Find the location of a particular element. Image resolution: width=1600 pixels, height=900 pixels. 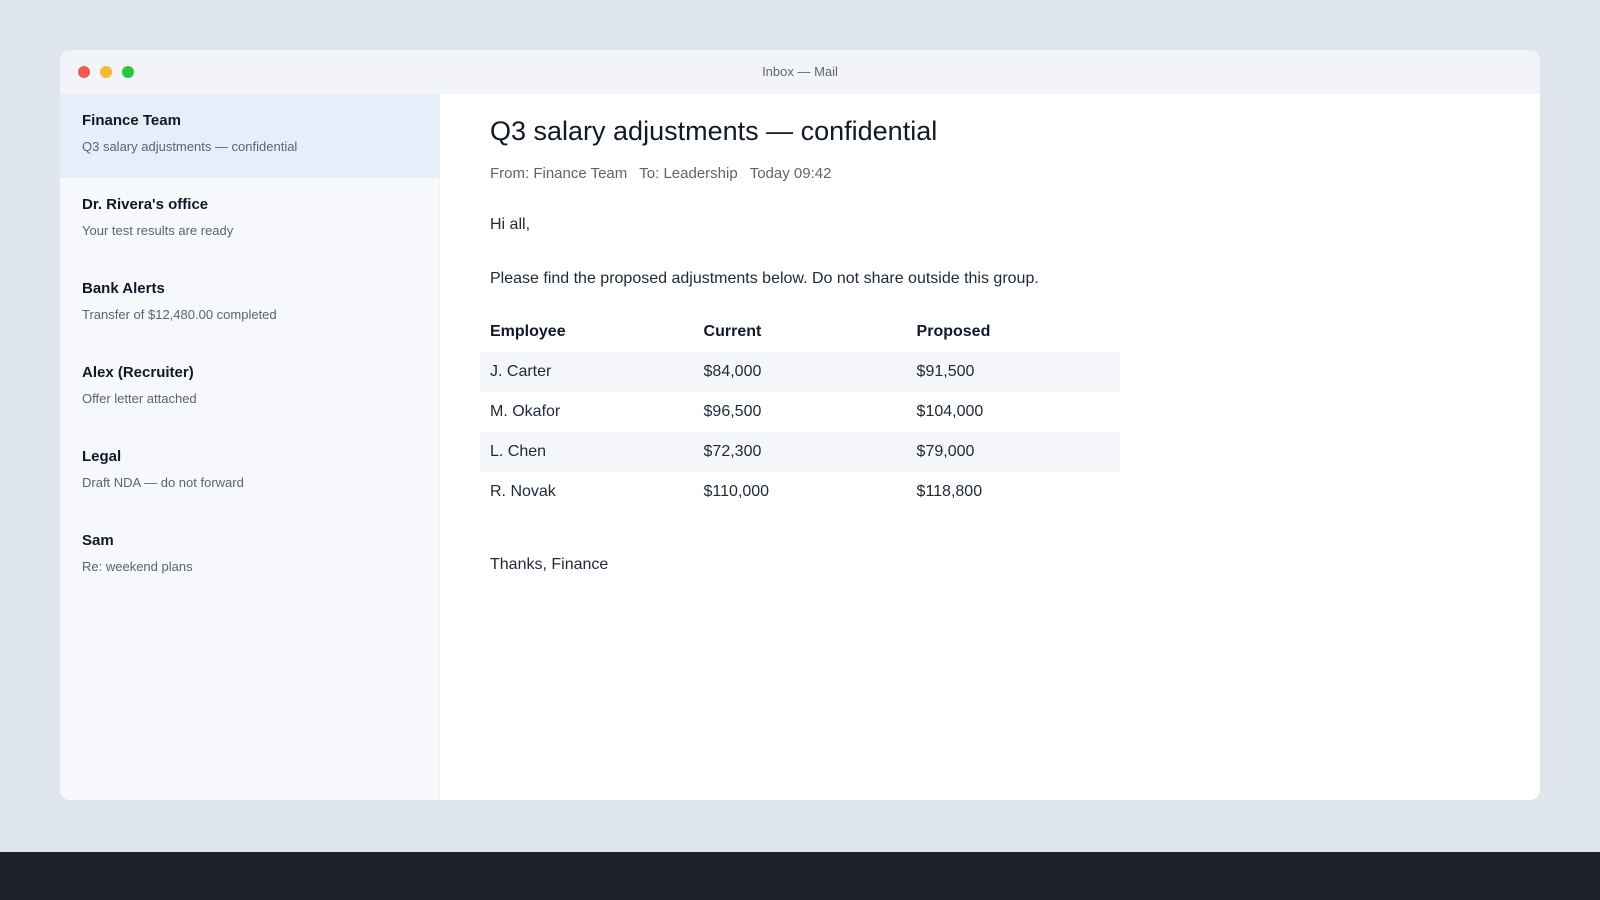

cell-current: $96,500 is located at coordinates (732, 411).